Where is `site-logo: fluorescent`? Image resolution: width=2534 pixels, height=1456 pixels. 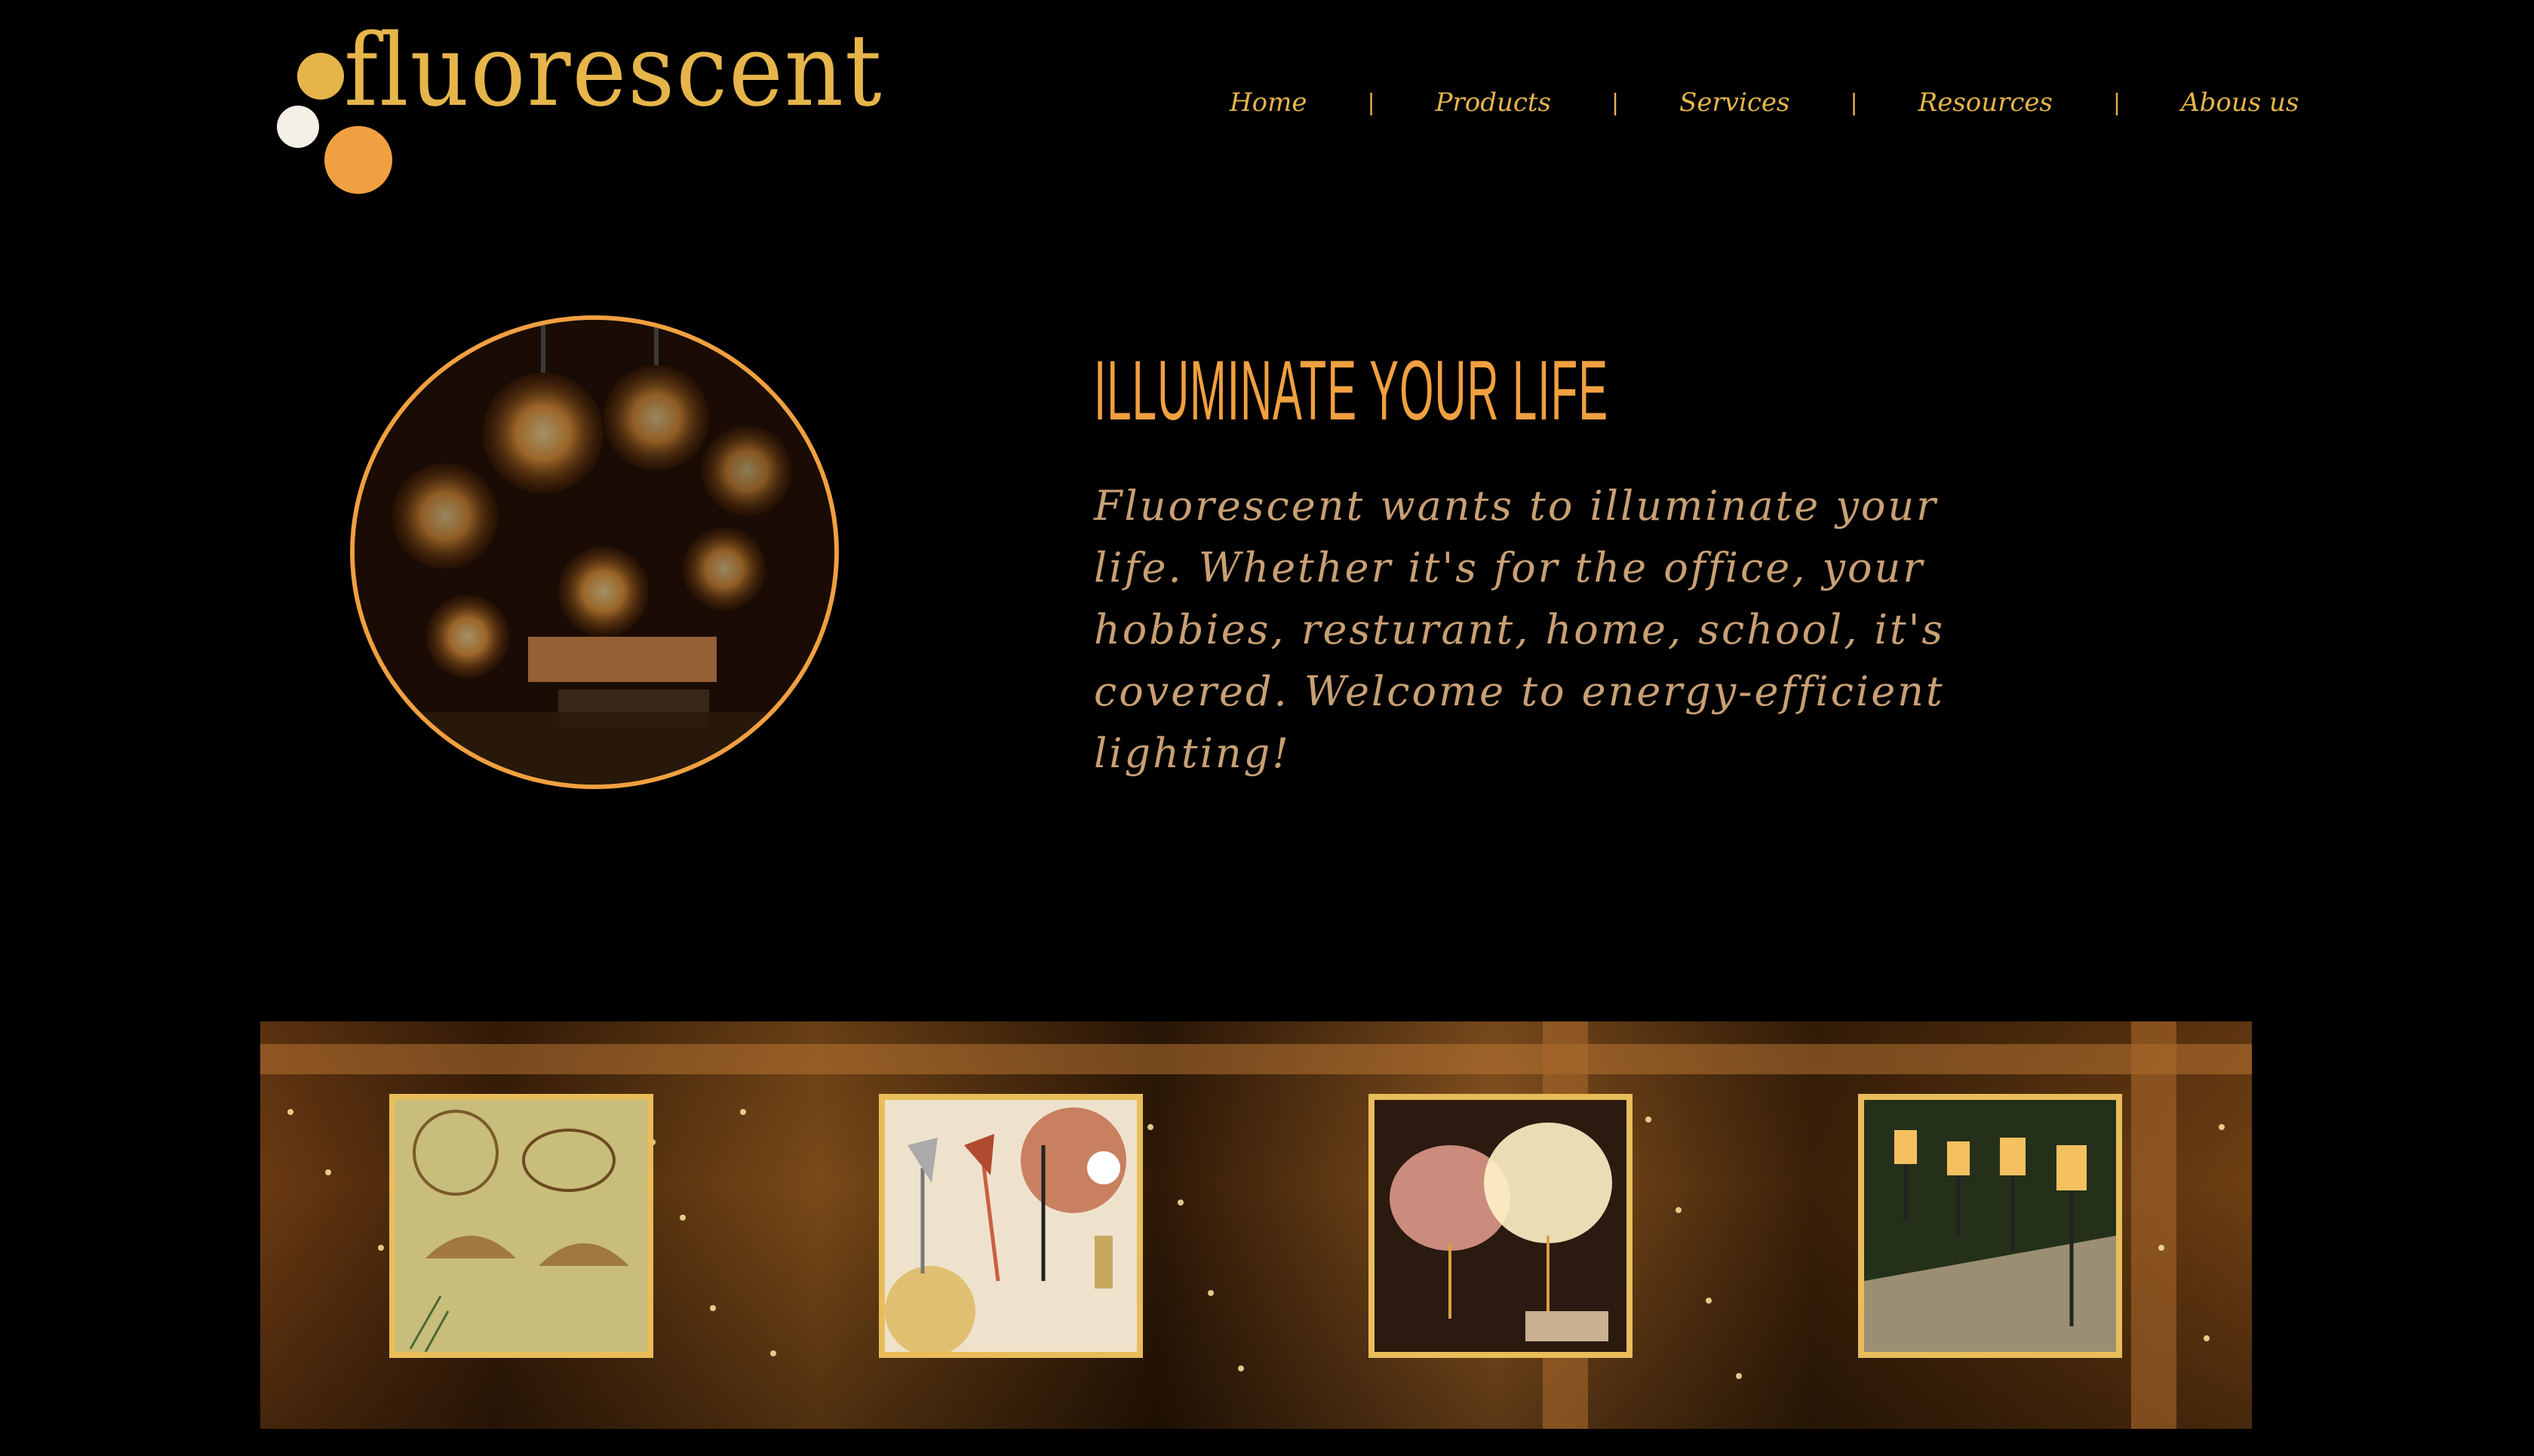 site-logo: fluorescent is located at coordinates (578, 107).